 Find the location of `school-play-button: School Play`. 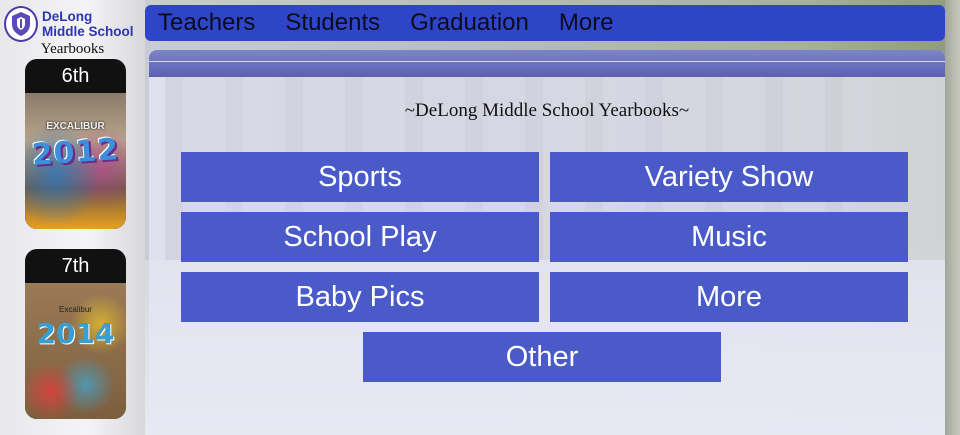

school-play-button: School Play is located at coordinates (360, 237).